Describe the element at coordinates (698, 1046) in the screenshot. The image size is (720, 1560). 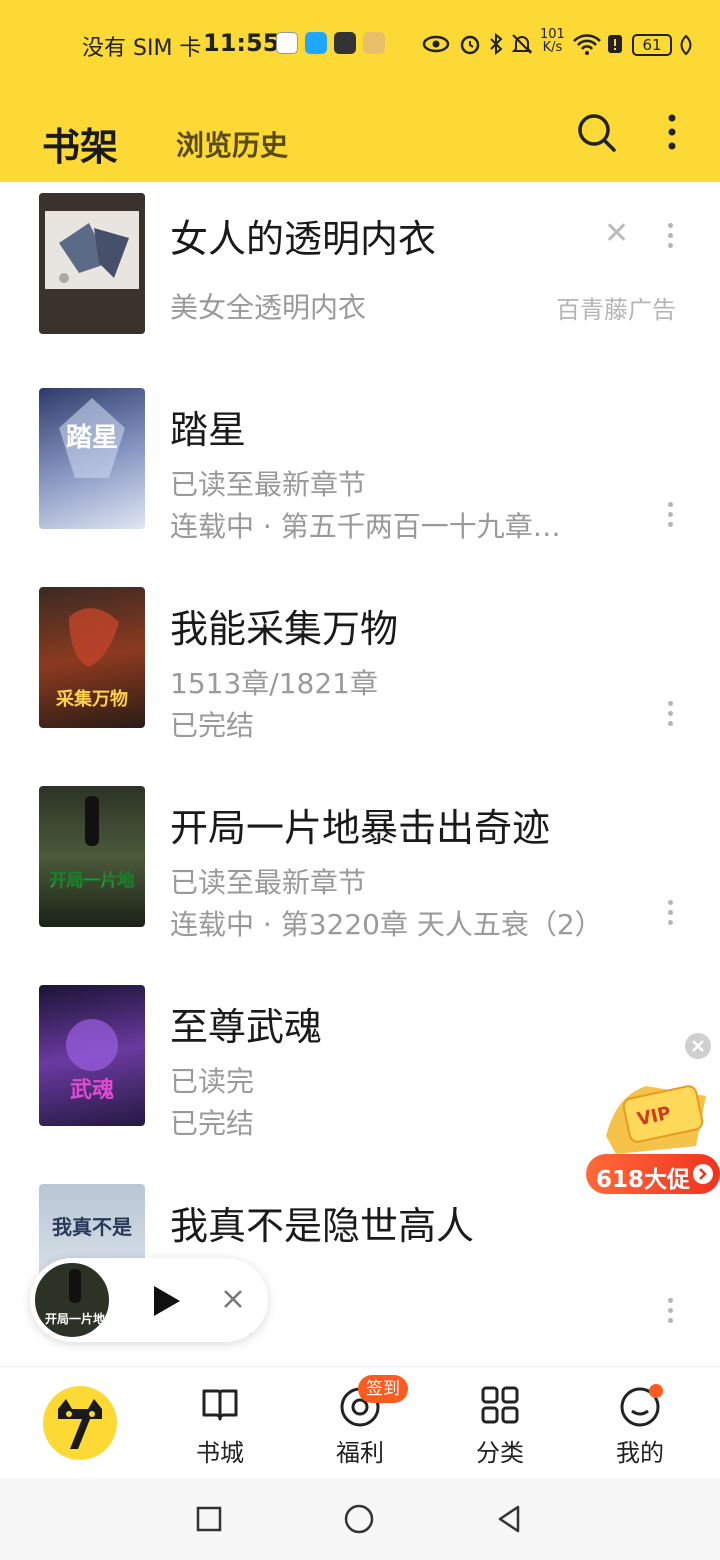
I see `promo-close-icon` at that location.